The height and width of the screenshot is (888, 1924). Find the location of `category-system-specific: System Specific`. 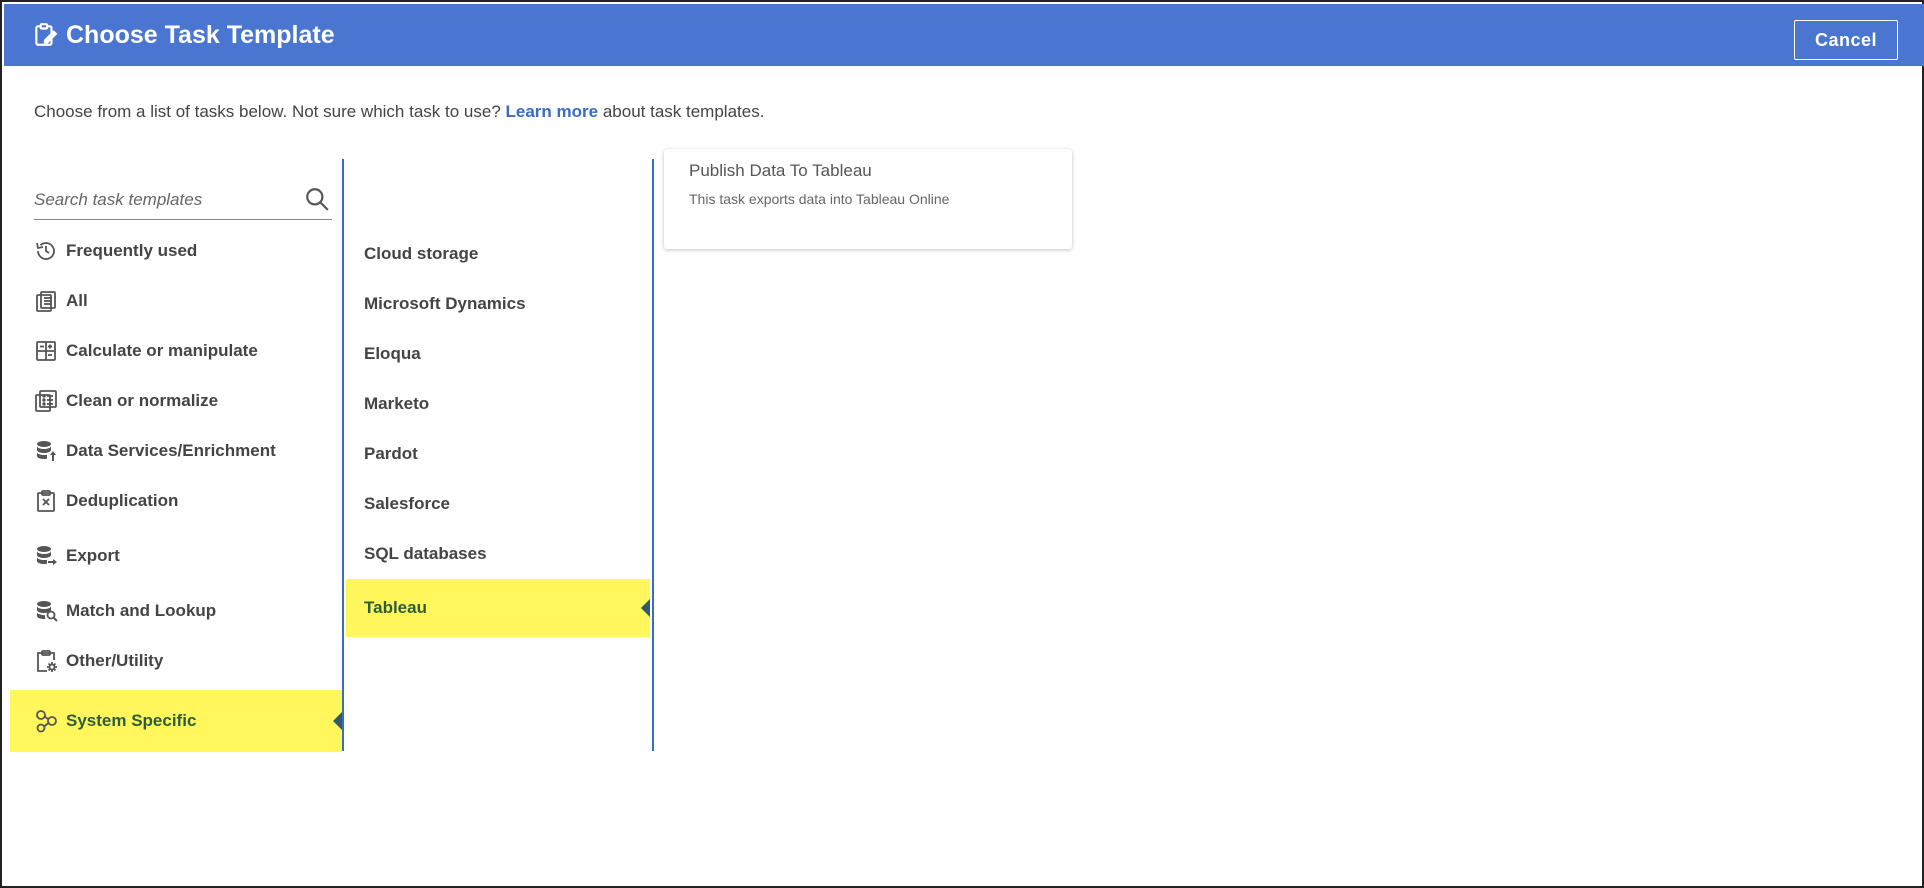

category-system-specific: System Specific is located at coordinates (176, 721).